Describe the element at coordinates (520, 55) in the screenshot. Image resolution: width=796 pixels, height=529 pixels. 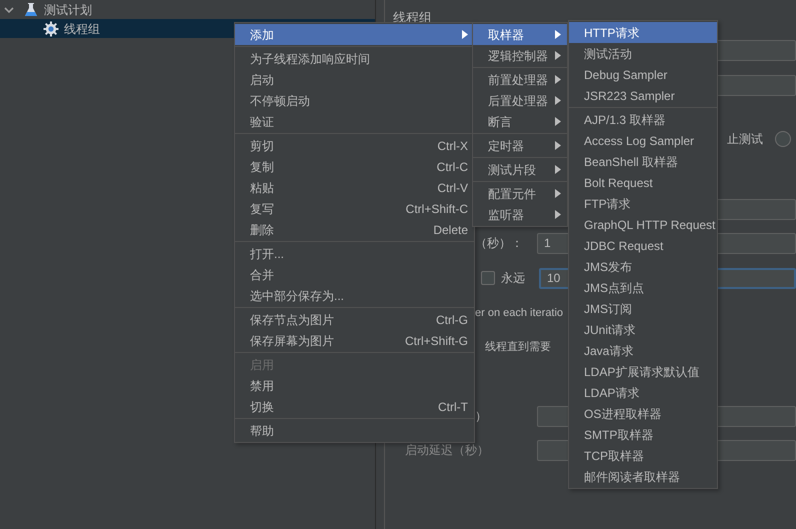
I see `menu-item: 逻辑控制器` at that location.